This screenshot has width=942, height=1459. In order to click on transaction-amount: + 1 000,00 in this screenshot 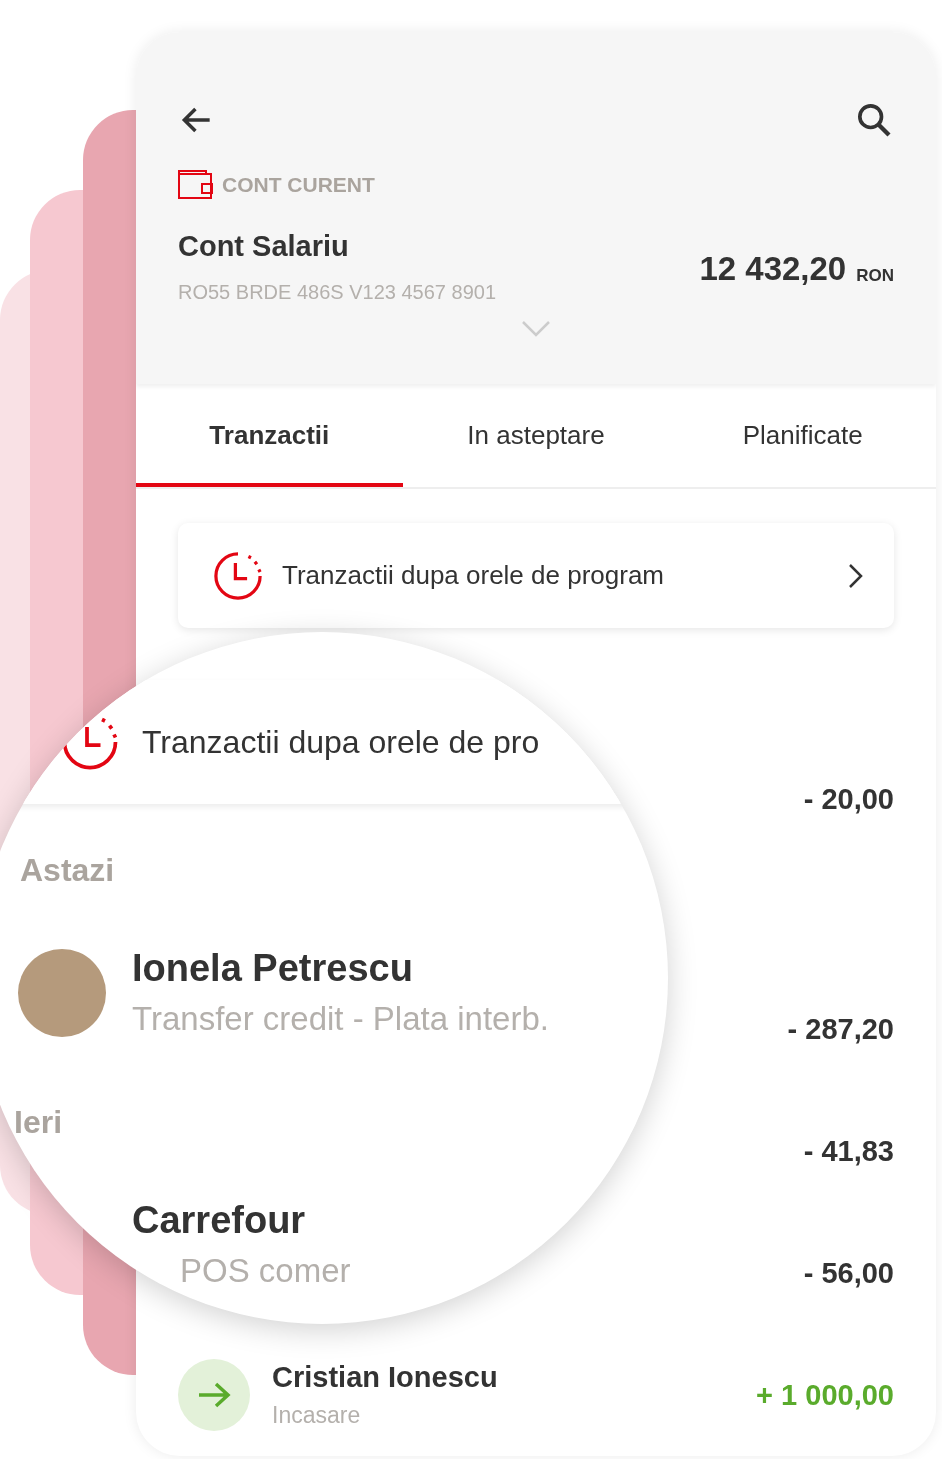, I will do `click(825, 1395)`.